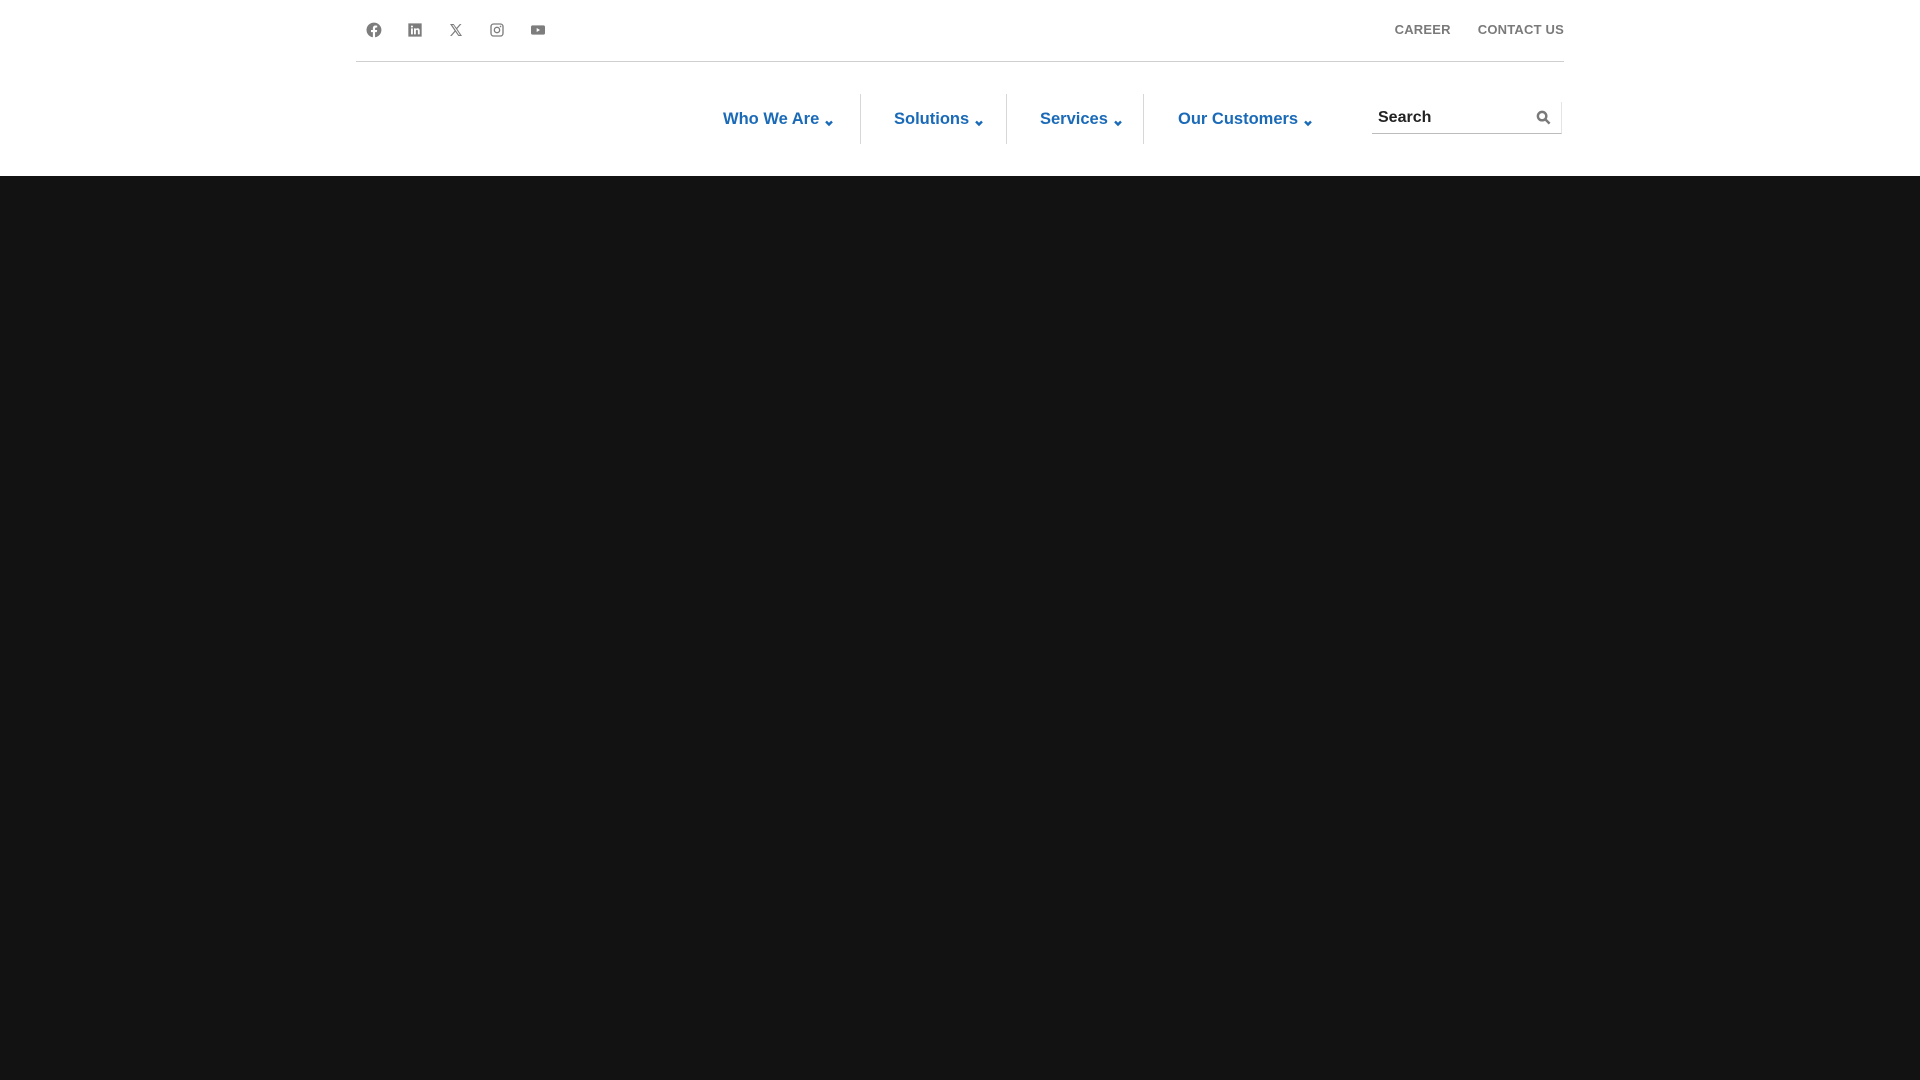 The width and height of the screenshot is (1920, 1080). I want to click on nav-item-our-customers: Our Customers, so click(1245, 119).